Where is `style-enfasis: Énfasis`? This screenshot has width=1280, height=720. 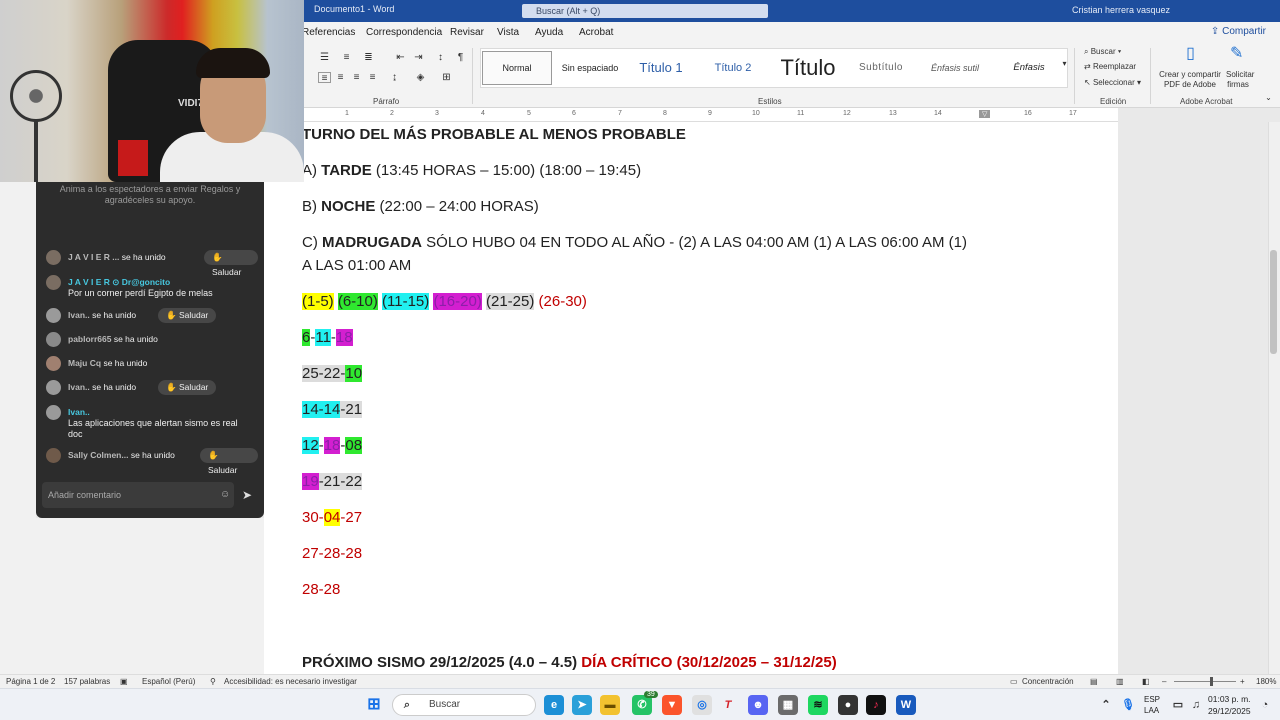 style-enfasis: Énfasis is located at coordinates (1029, 68).